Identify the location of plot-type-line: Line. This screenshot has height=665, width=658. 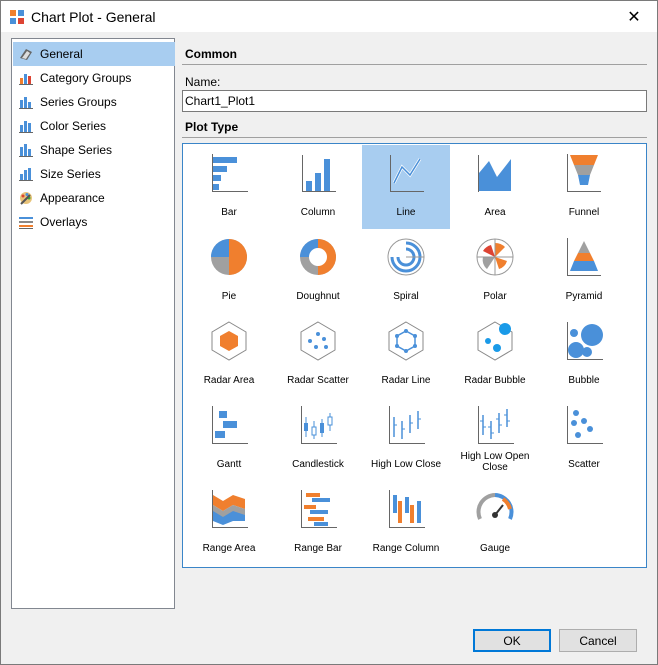
(406, 187).